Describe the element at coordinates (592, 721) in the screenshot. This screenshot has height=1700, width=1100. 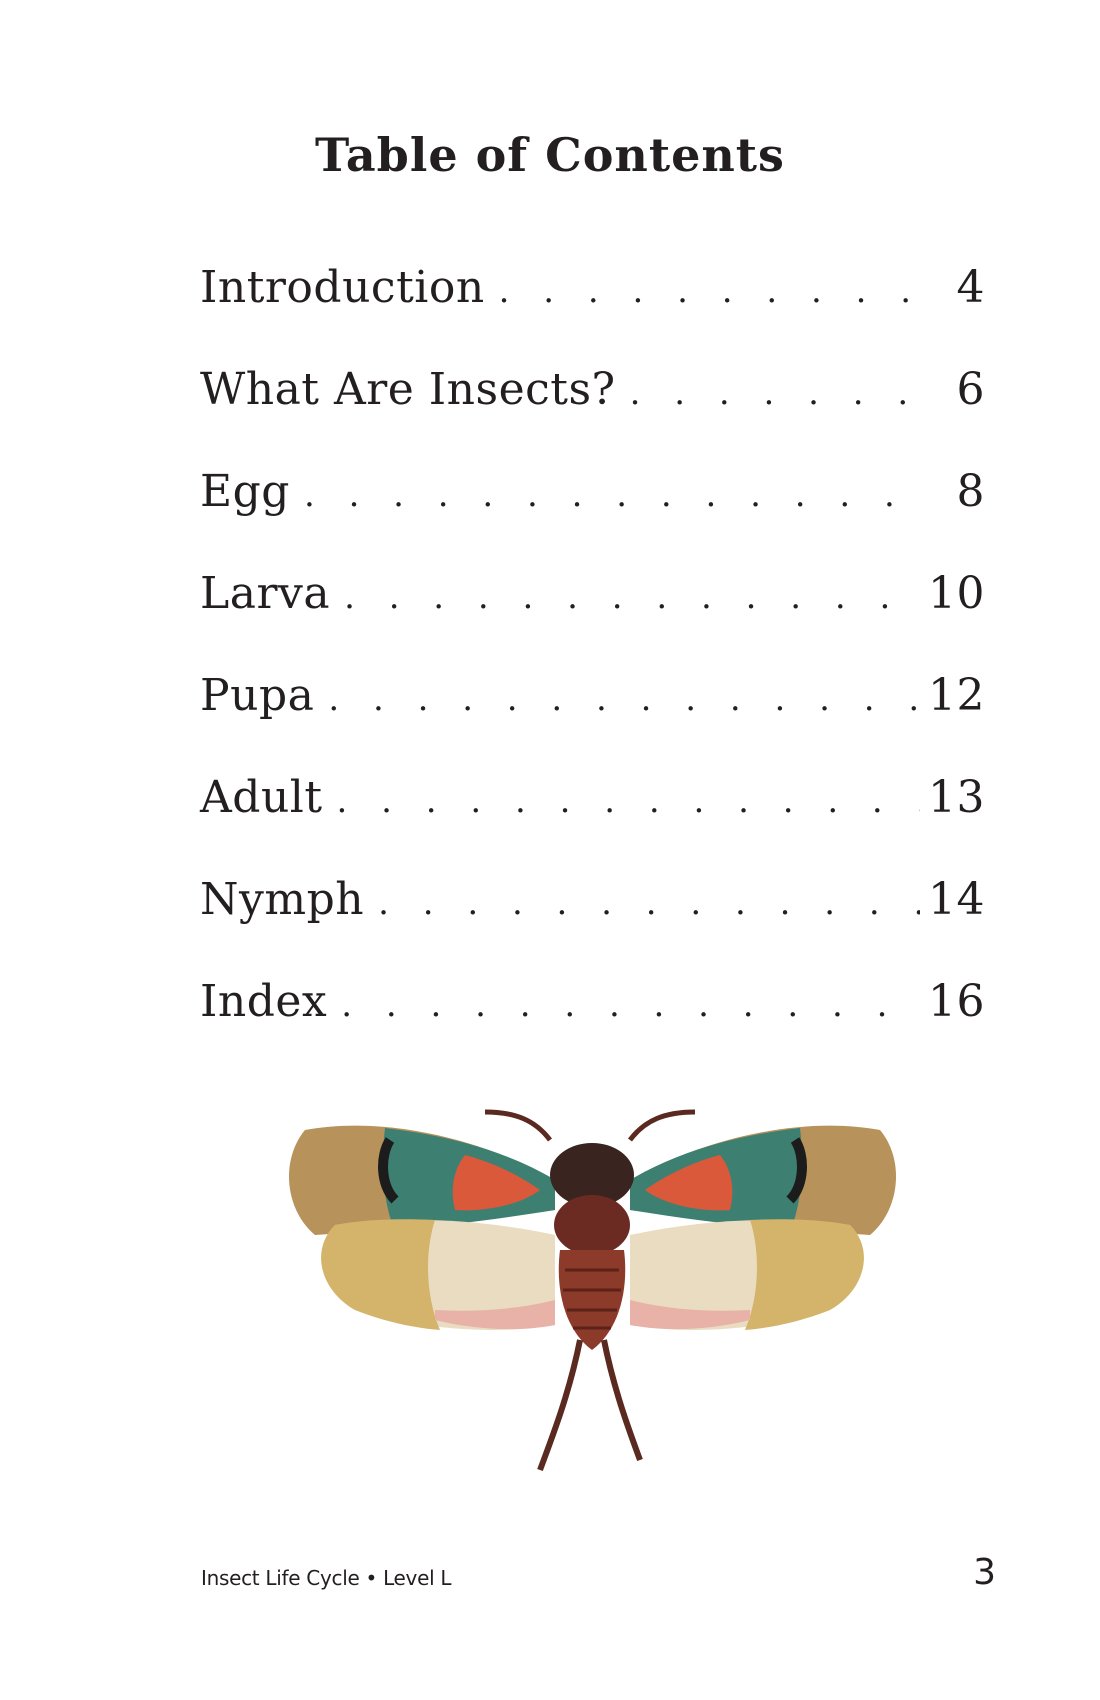
I see `toc-entry-pupa: Pupa 12` at that location.